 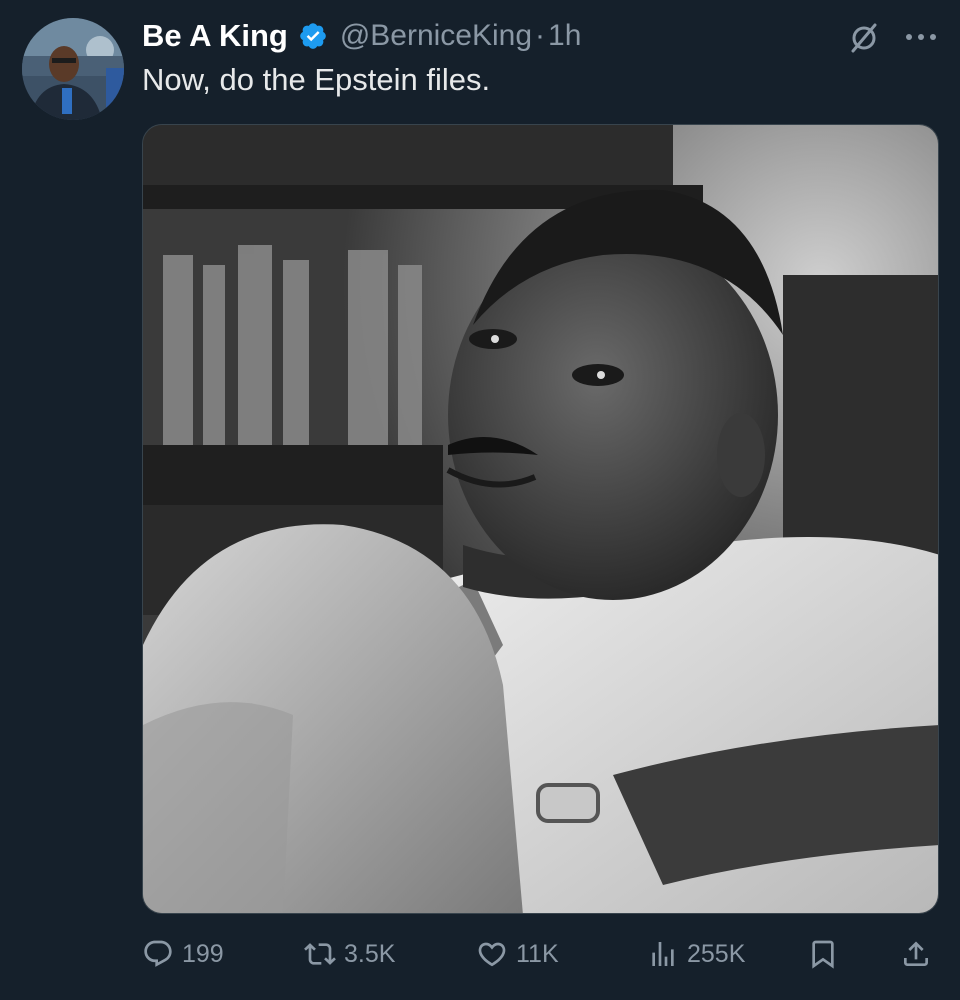 I want to click on tweet-text: Now, do the Epstein files., so click(x=316, y=79).